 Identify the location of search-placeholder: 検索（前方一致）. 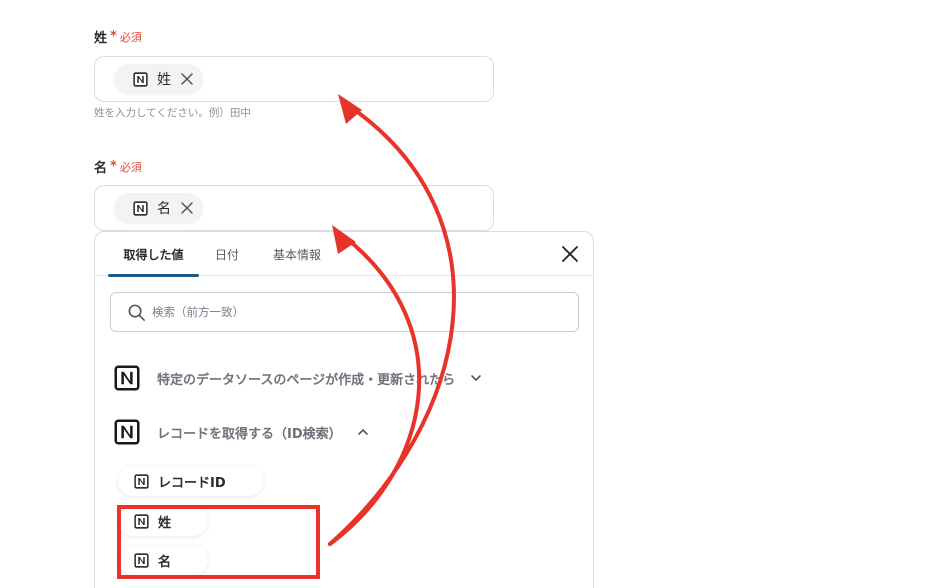
(198, 312).